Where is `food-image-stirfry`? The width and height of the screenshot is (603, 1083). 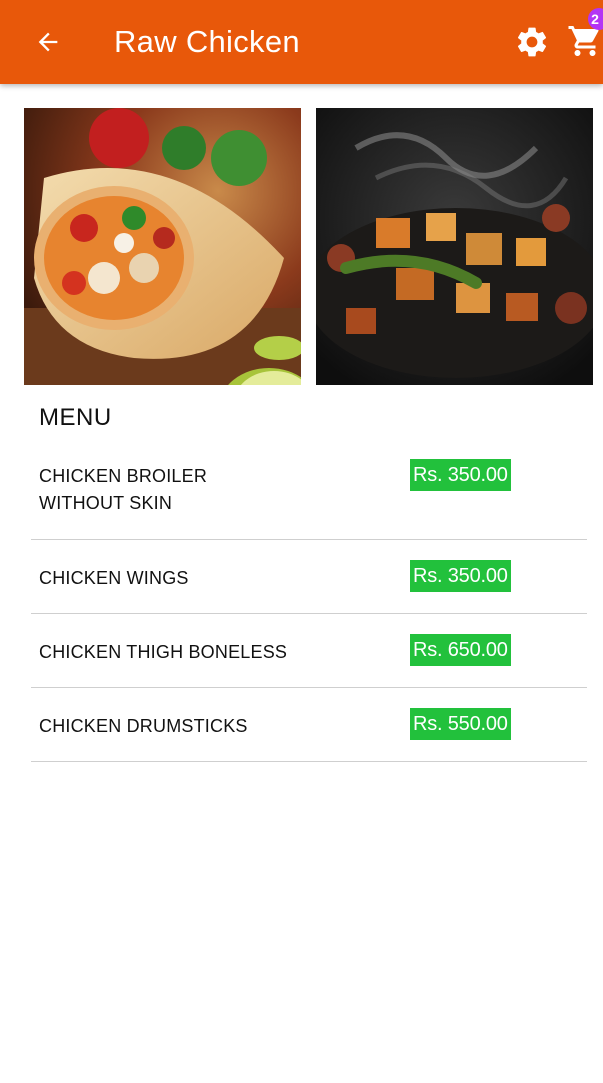 food-image-stirfry is located at coordinates (454, 246).